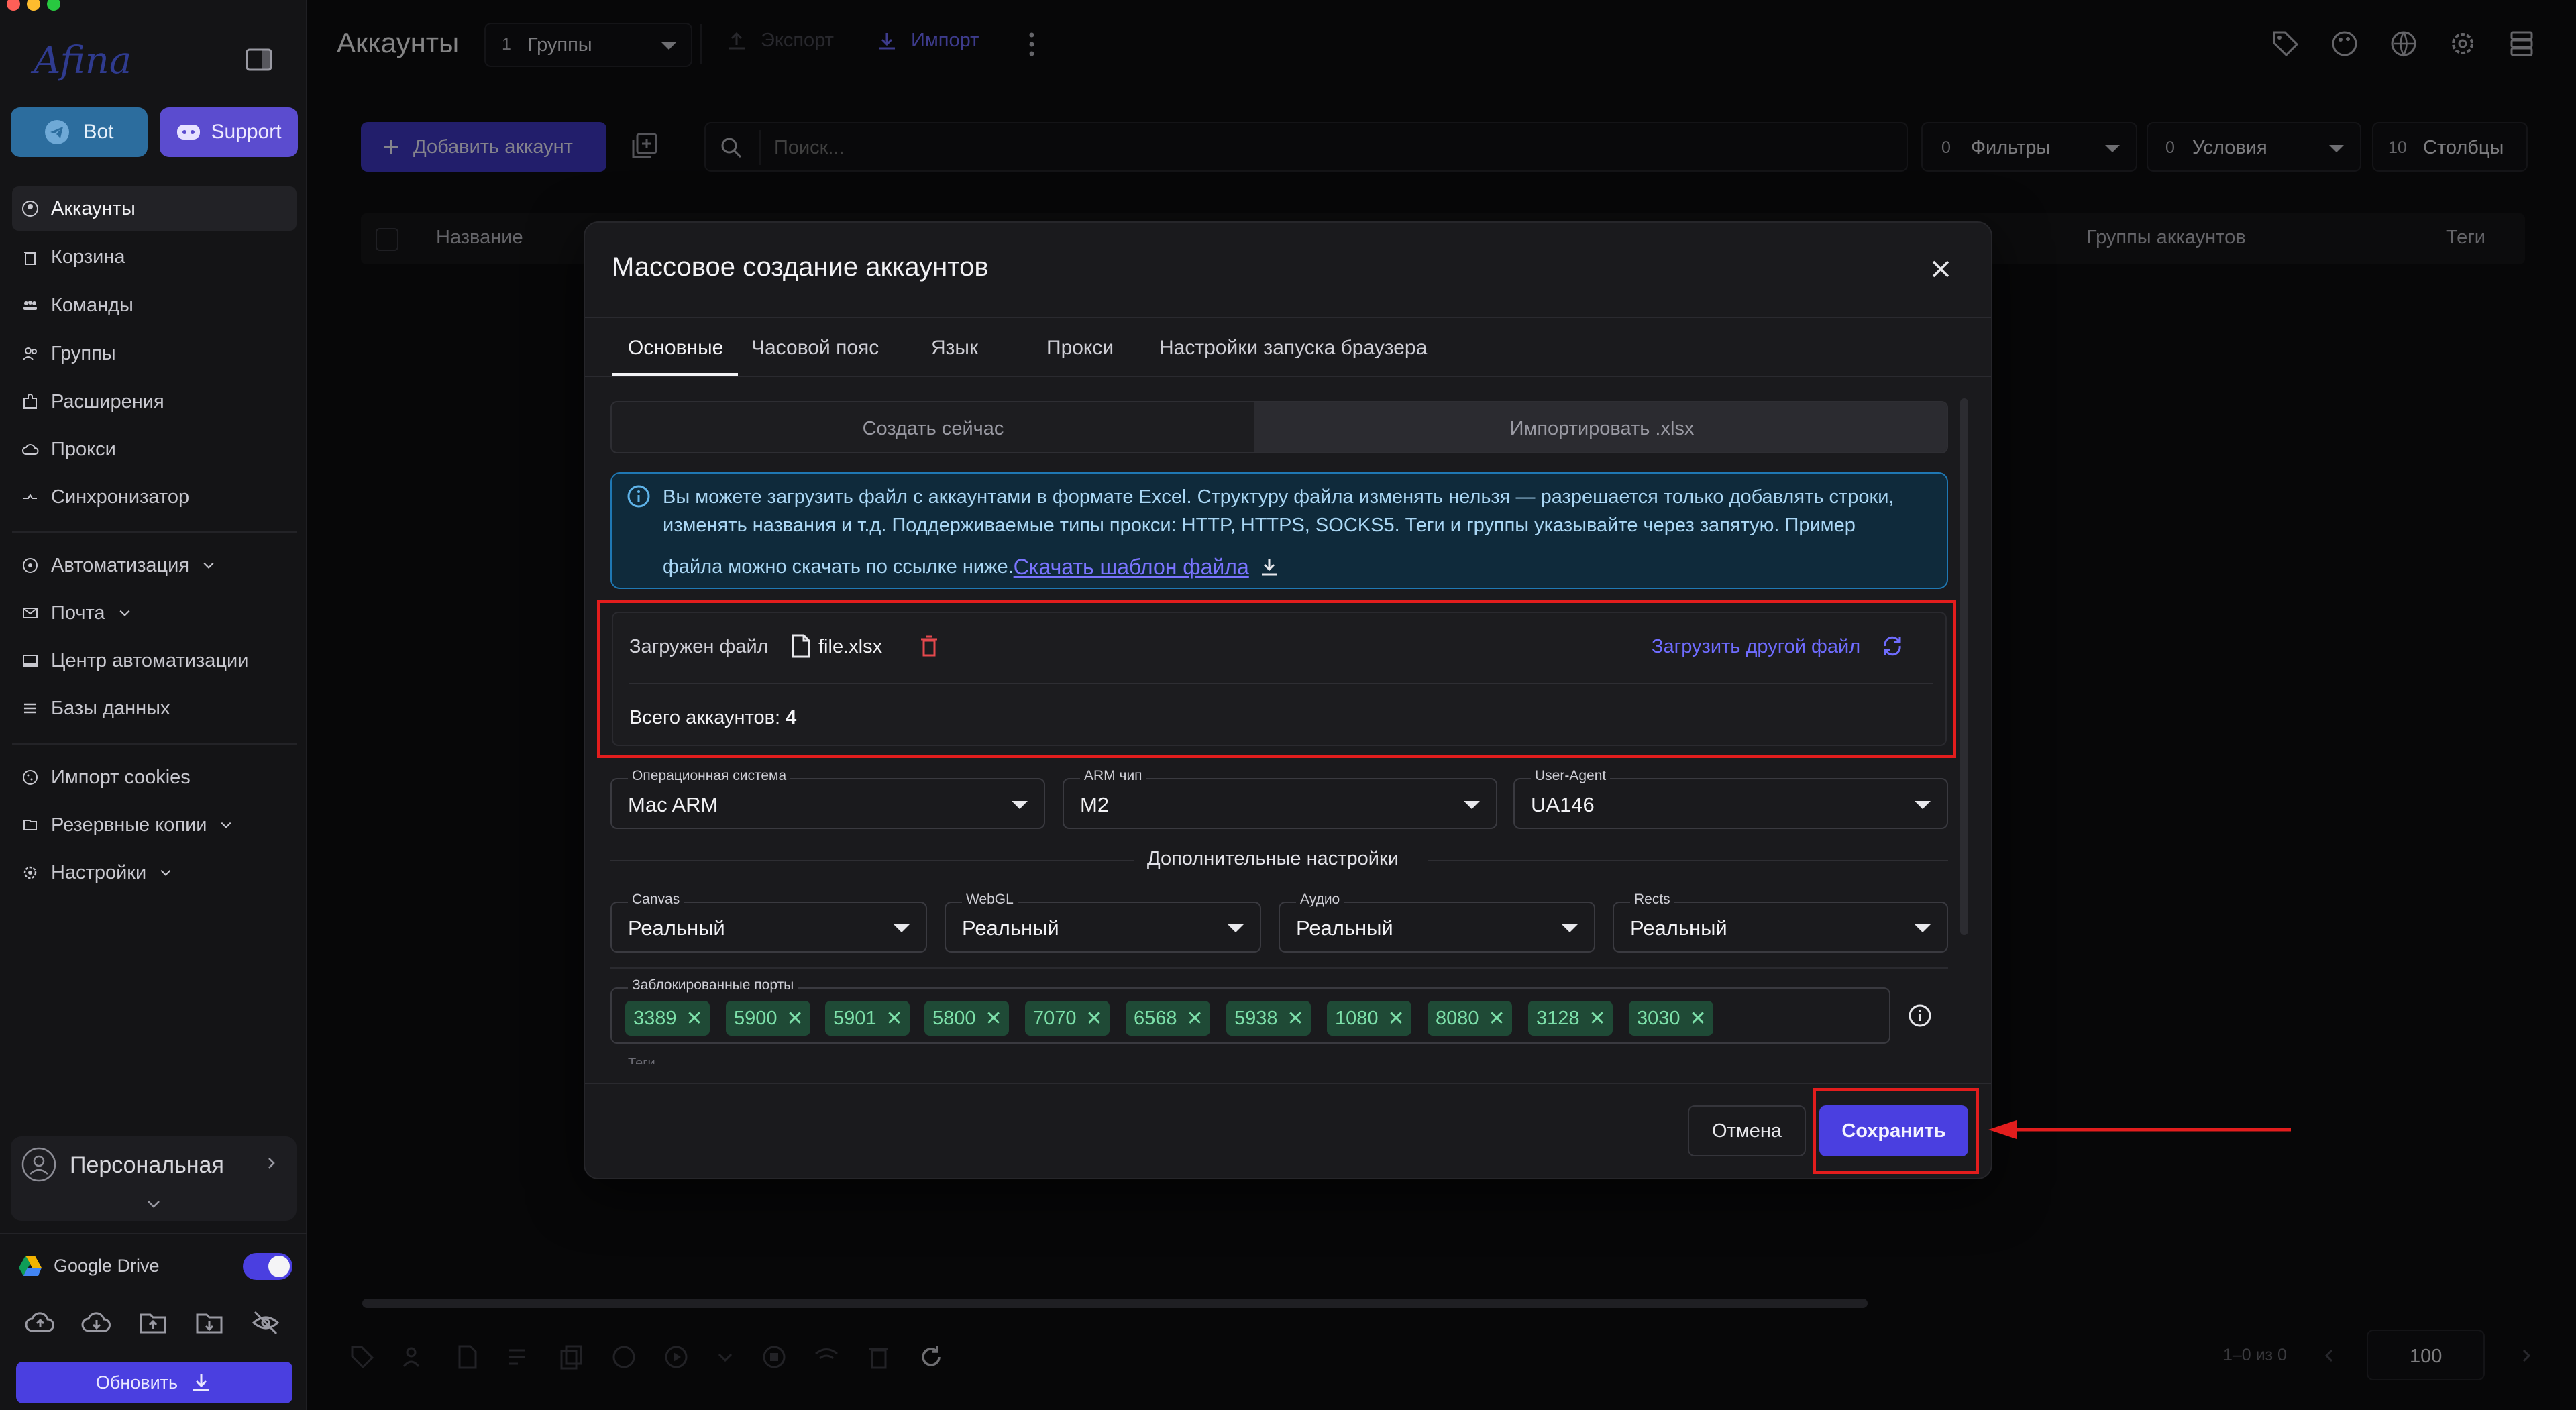  Describe the element at coordinates (1920, 1016) in the screenshot. I see `info-icon` at that location.